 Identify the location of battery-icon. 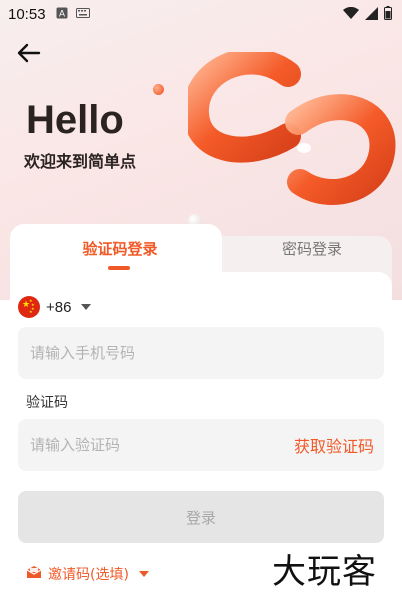
(388, 15).